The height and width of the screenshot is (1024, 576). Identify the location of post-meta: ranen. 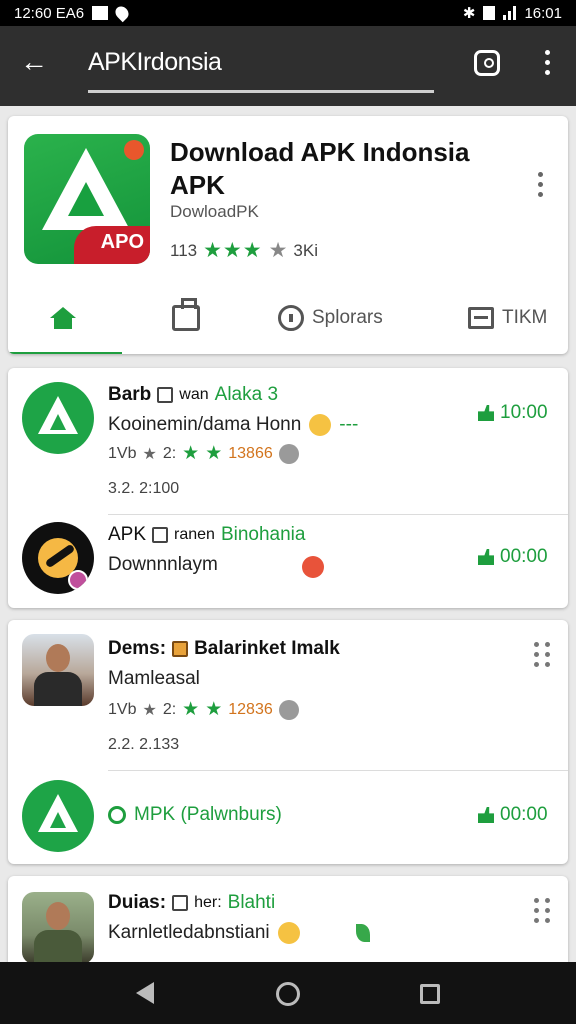
(194, 534).